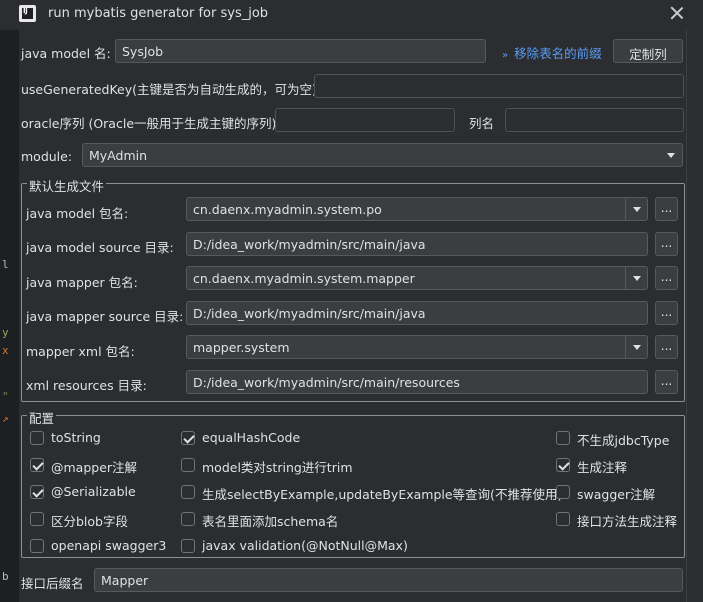  Describe the element at coordinates (300, 51) in the screenshot. I see `java-model-name-input: SysJob` at that location.